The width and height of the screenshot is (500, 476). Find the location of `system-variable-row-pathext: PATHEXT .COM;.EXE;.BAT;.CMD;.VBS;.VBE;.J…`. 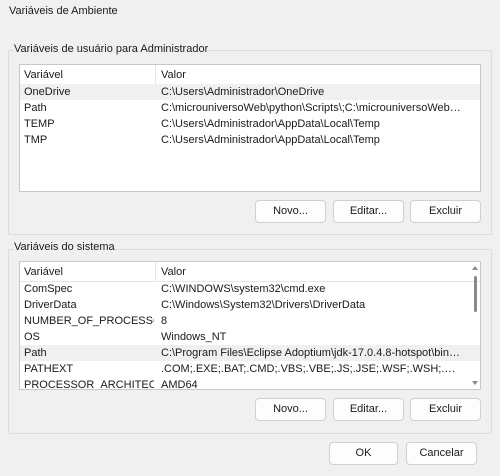

system-variable-row-pathext: PATHEXT .COM;.EXE;.BAT;.CMD;.VBS;.VBE;.J… is located at coordinates (250, 369).